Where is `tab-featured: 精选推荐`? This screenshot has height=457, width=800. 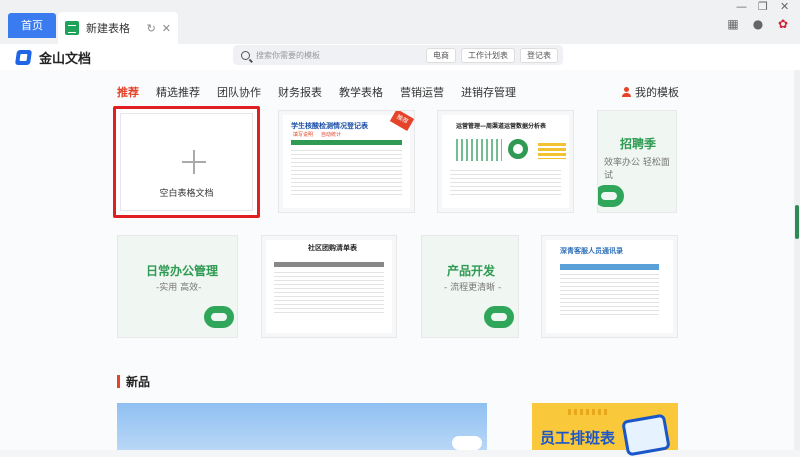
tab-featured: 精选推荐 is located at coordinates (178, 92).